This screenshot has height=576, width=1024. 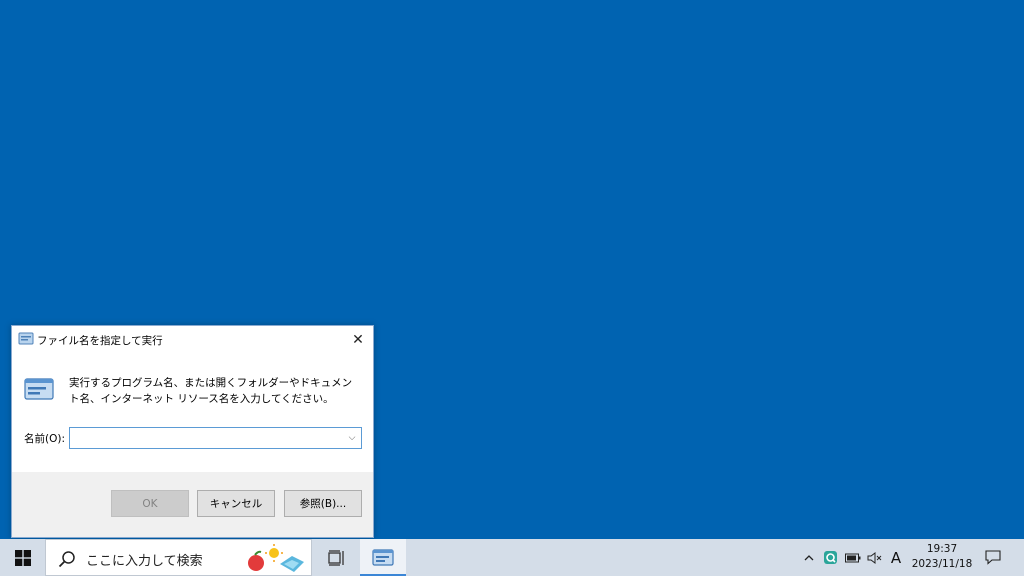 What do you see at coordinates (896, 557) in the screenshot?
I see `ime-mode-indicator: A` at bounding box center [896, 557].